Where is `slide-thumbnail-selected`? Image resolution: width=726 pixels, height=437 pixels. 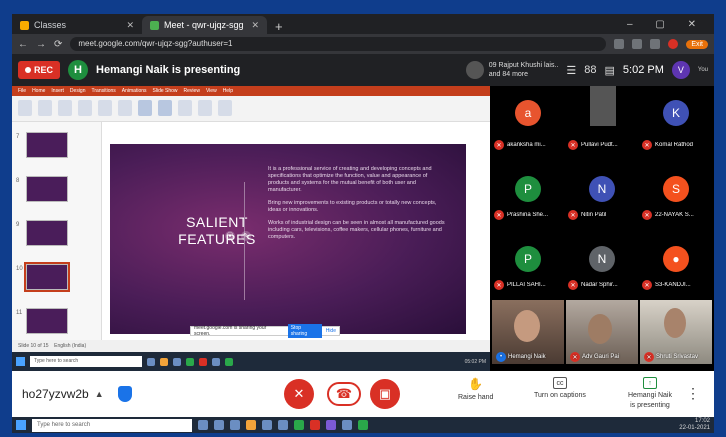
slide-thumbnail-selected is located at coordinates (47, 277).